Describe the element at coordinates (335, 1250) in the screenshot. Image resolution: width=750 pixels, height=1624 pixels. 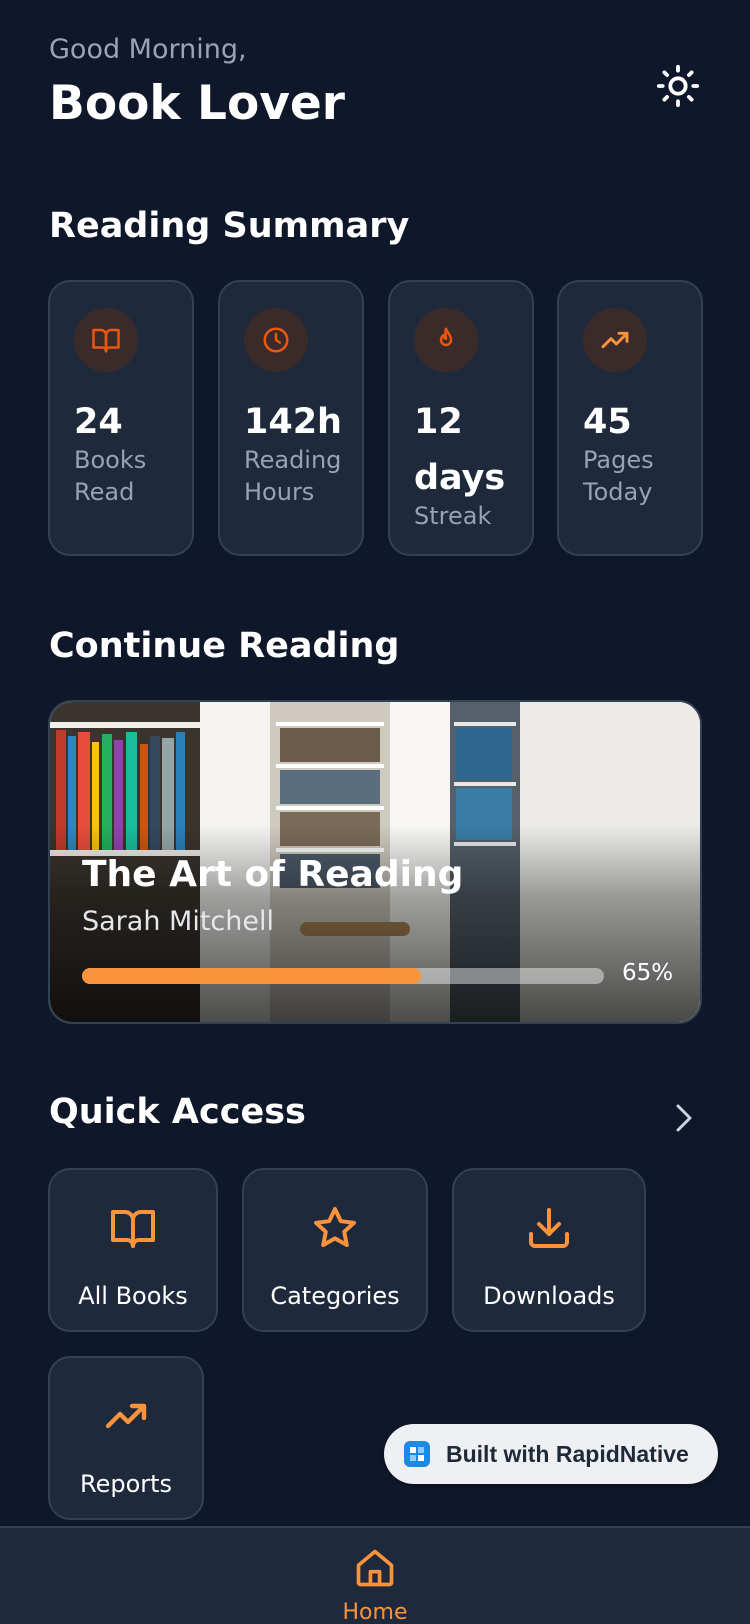
I see `quick-access-categories: Categories` at that location.